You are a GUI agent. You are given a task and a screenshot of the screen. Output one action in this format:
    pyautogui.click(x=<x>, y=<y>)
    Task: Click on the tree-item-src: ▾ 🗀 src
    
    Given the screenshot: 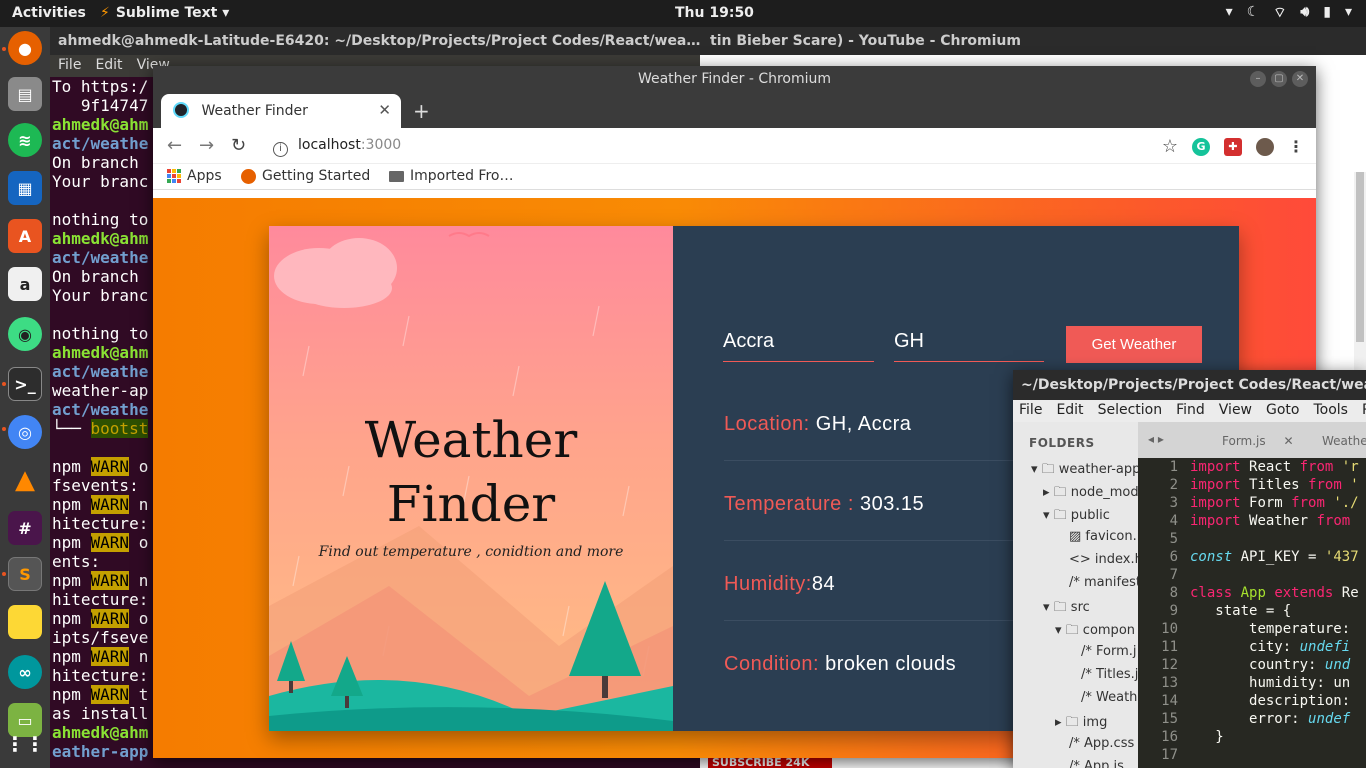 What is the action you would take?
    pyautogui.click(x=1066, y=609)
    